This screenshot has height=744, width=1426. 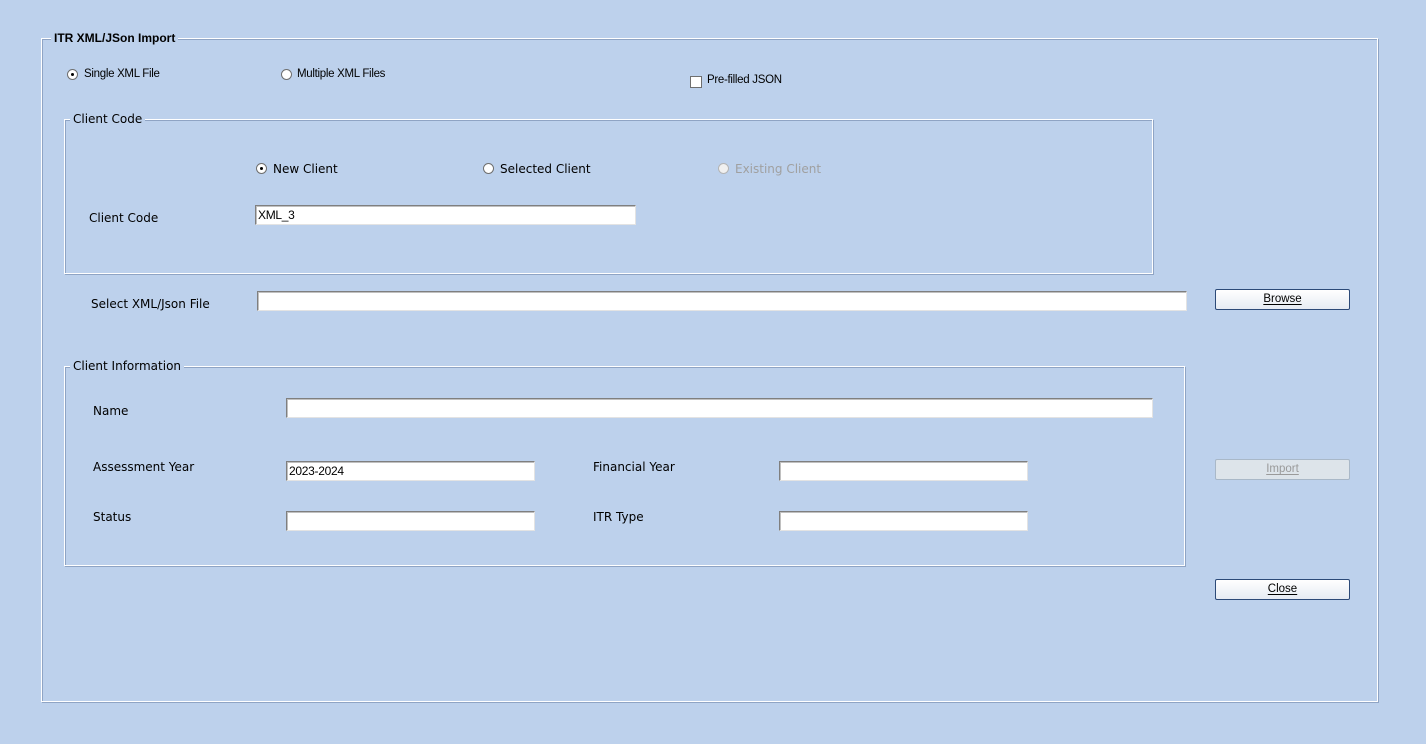 I want to click on client-code-input: XML_3, so click(x=445, y=215).